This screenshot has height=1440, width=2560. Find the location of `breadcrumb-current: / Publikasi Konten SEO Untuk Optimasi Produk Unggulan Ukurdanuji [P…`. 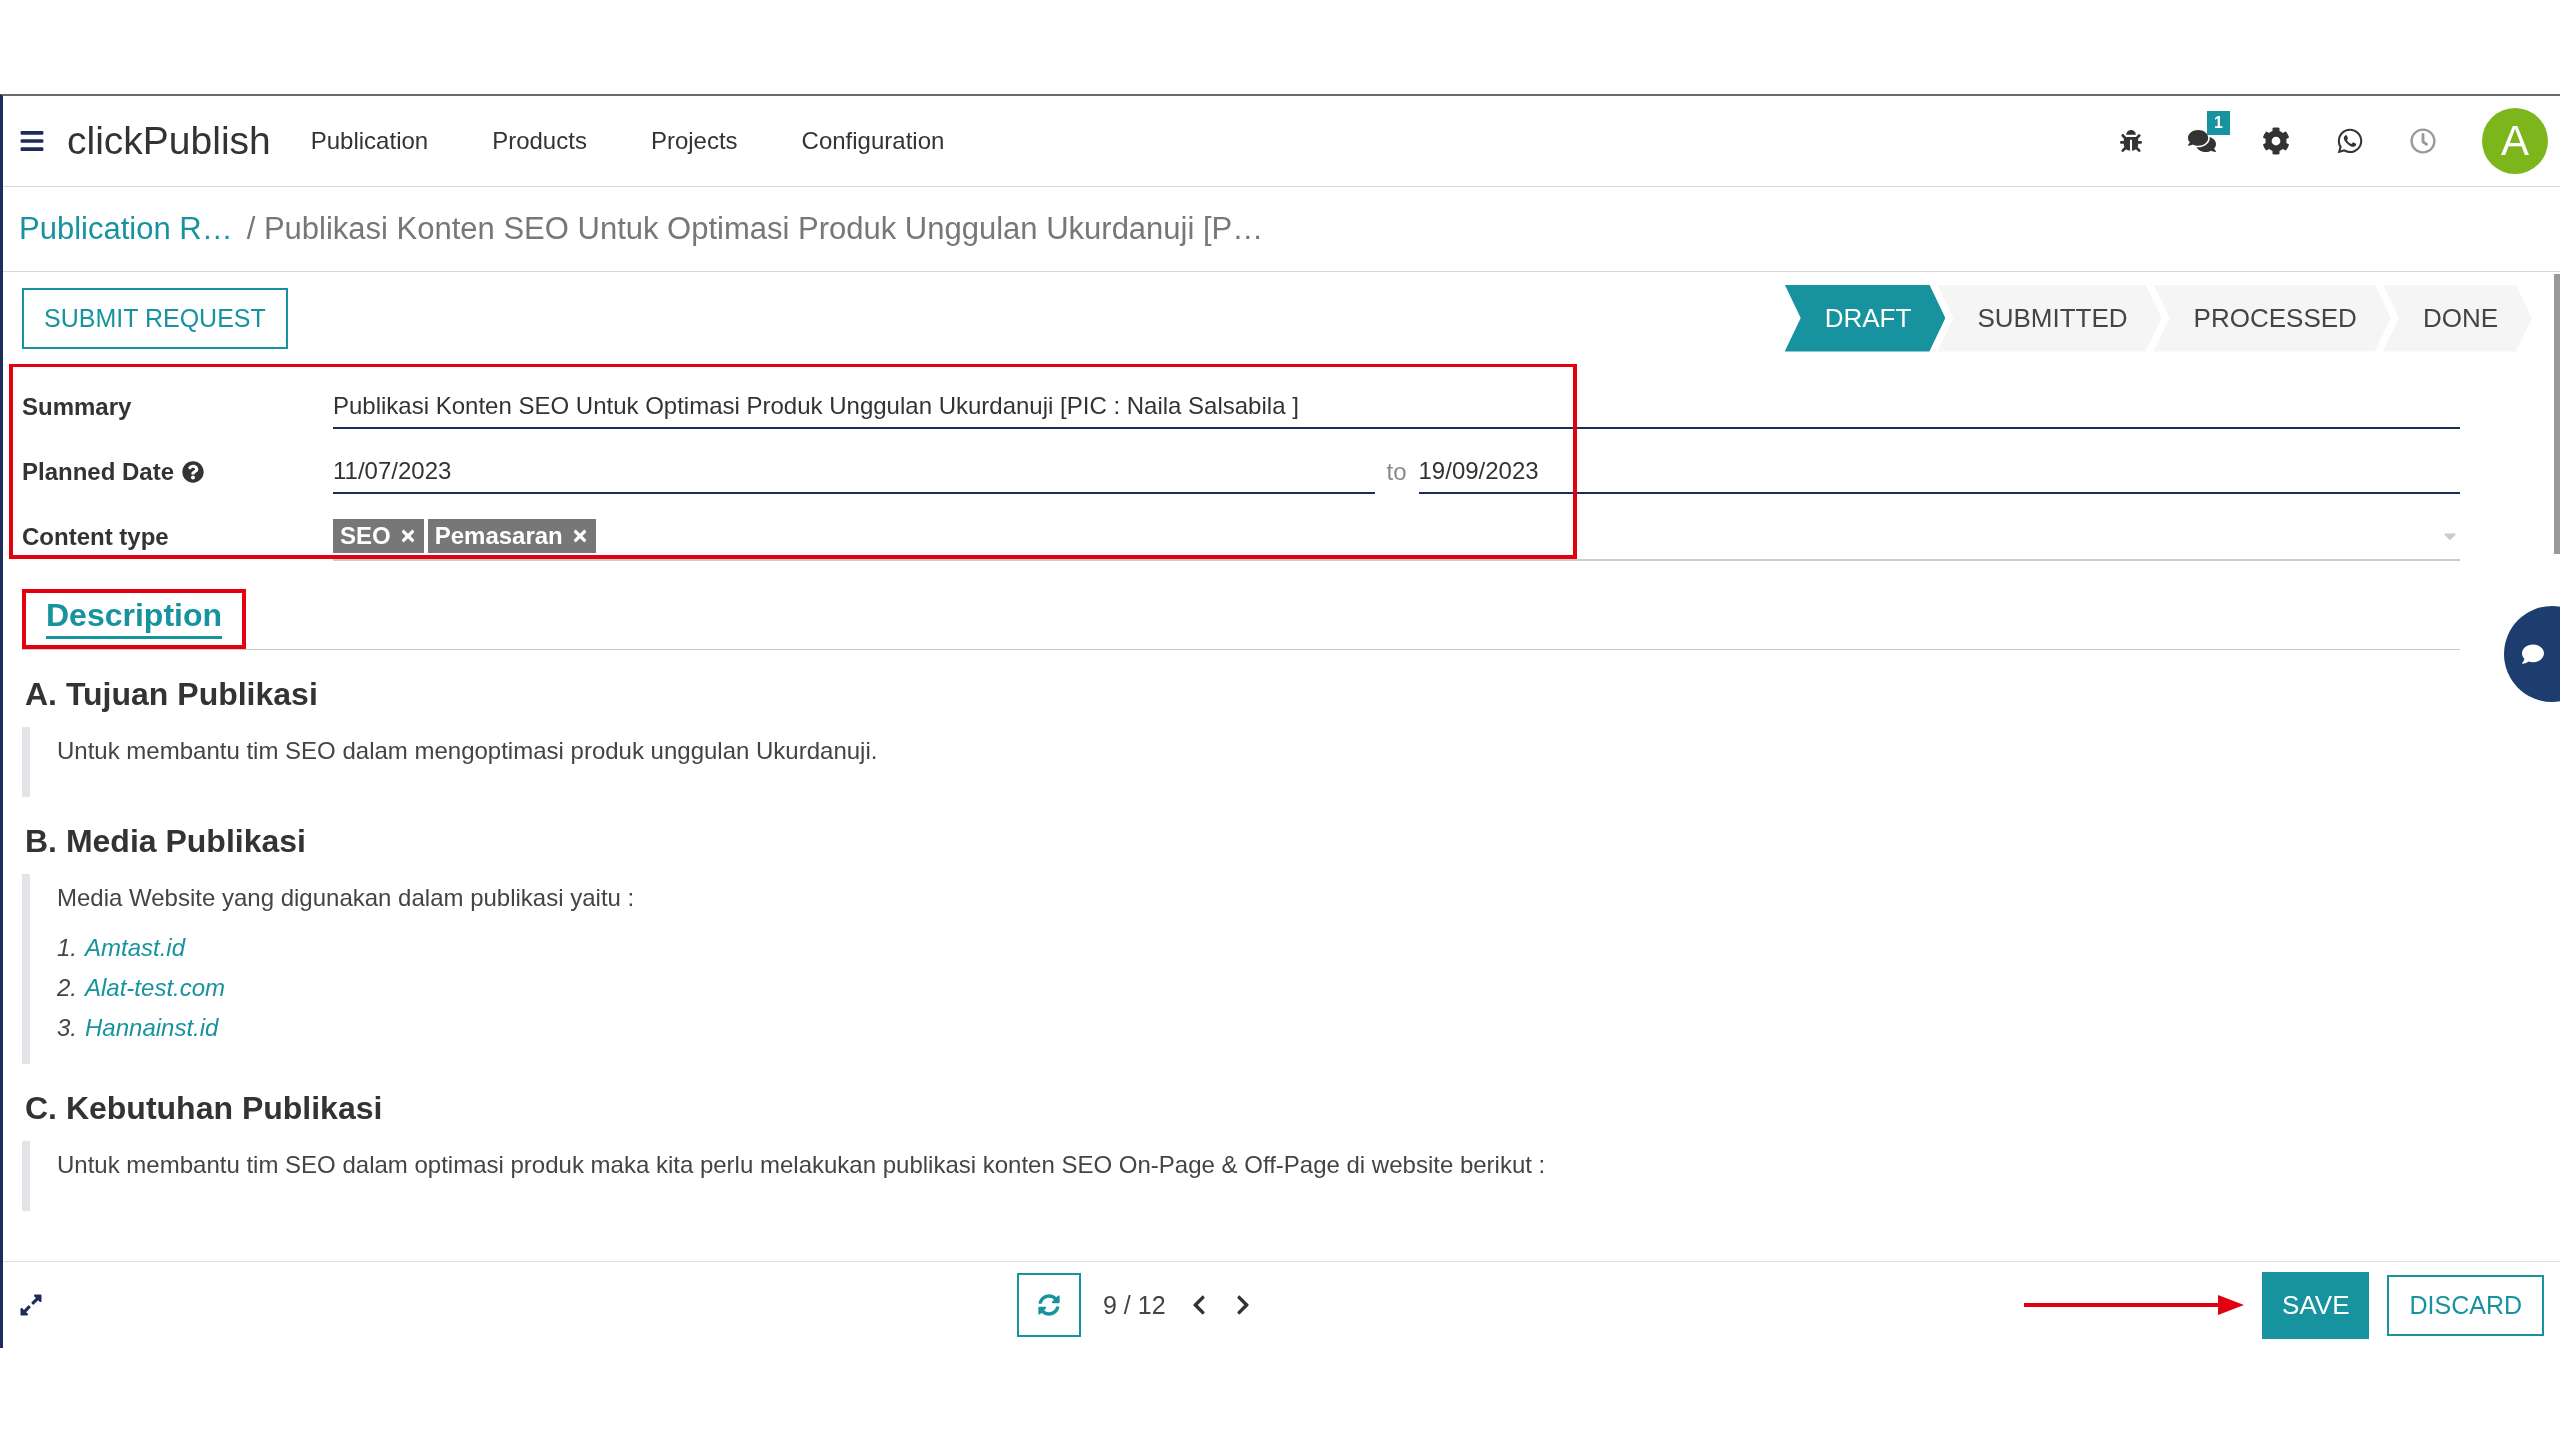

breadcrumb-current: / Publikasi Konten SEO Untuk Optimasi Produk Unggulan Ukurdanuji [P… is located at coordinates (755, 229).